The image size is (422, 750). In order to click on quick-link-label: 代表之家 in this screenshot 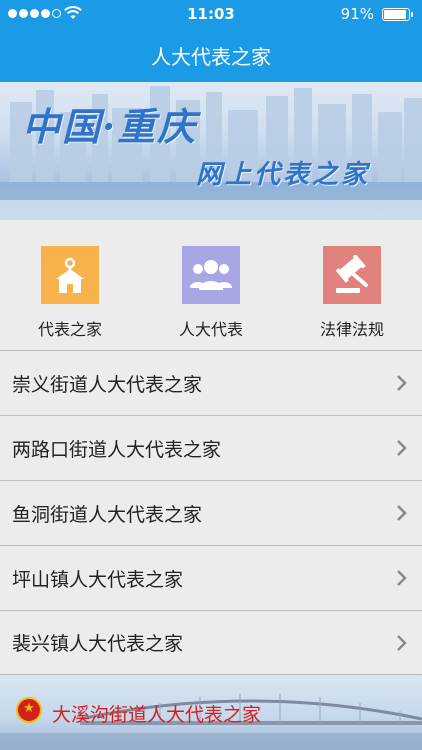, I will do `click(69, 329)`.